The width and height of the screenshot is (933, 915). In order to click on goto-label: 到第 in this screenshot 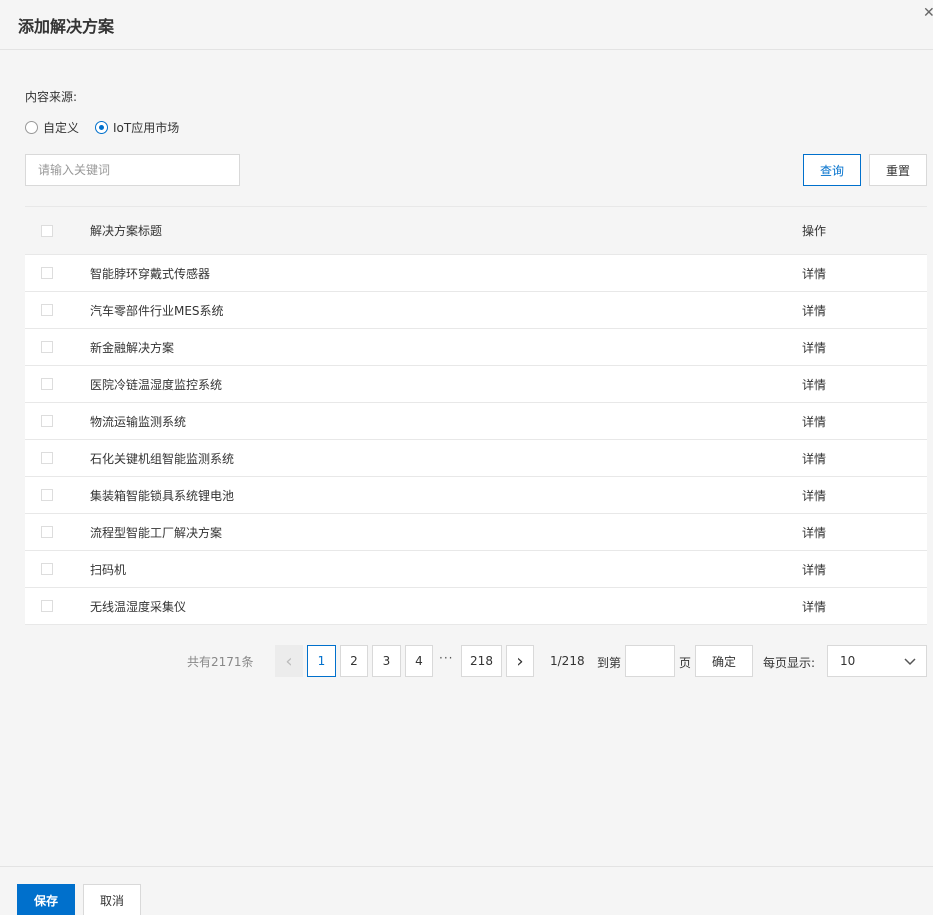, I will do `click(609, 663)`.